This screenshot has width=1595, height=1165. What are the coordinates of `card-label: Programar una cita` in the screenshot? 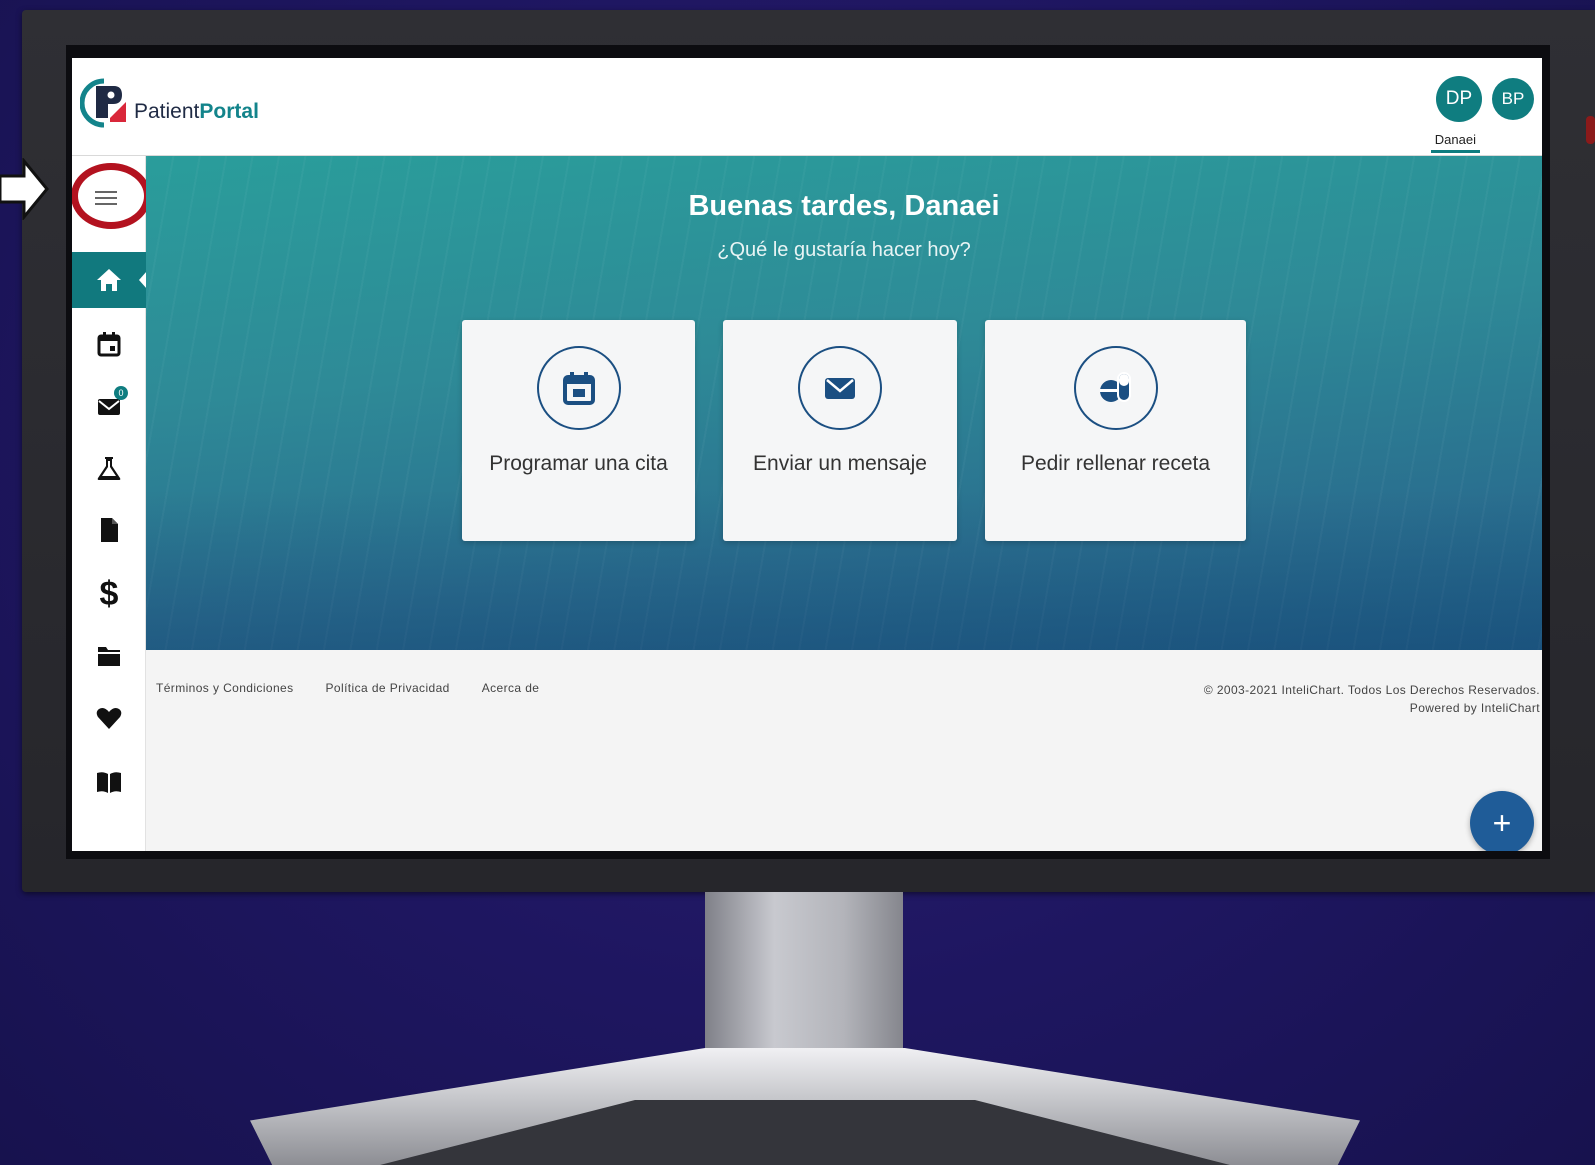 It's located at (578, 463).